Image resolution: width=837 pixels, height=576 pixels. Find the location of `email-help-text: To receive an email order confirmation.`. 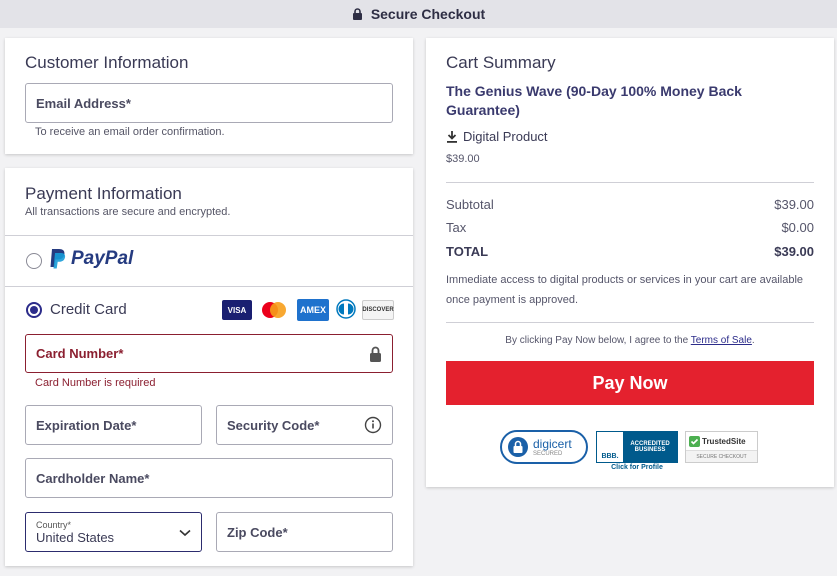

email-help-text: To receive an email order confirmation. is located at coordinates (130, 132).